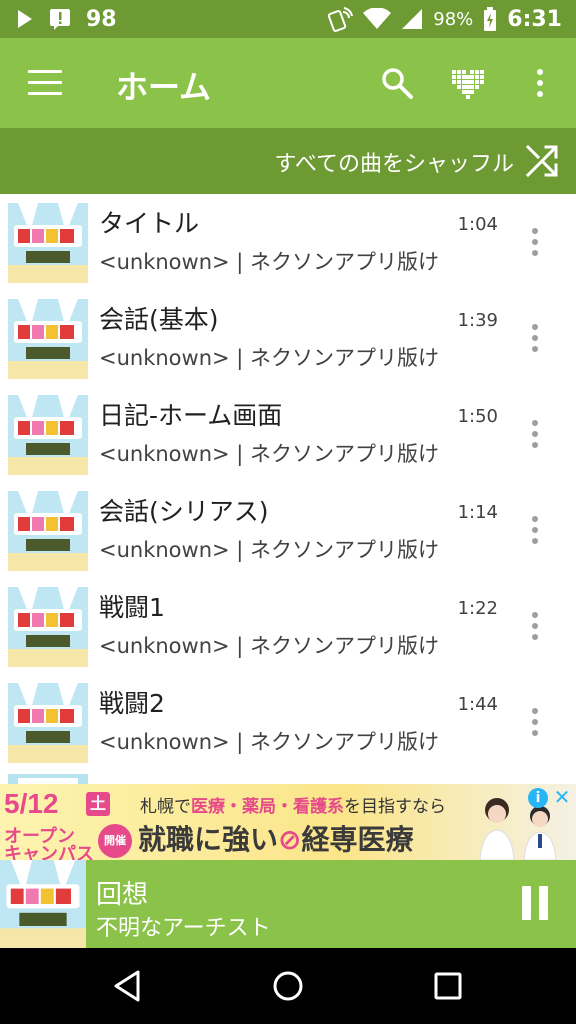 This screenshot has width=576, height=1024. Describe the element at coordinates (288, 722) in the screenshot. I see `track-row: 戦闘2 <unknown> | ネクソンアプリ版け 1:44` at that location.